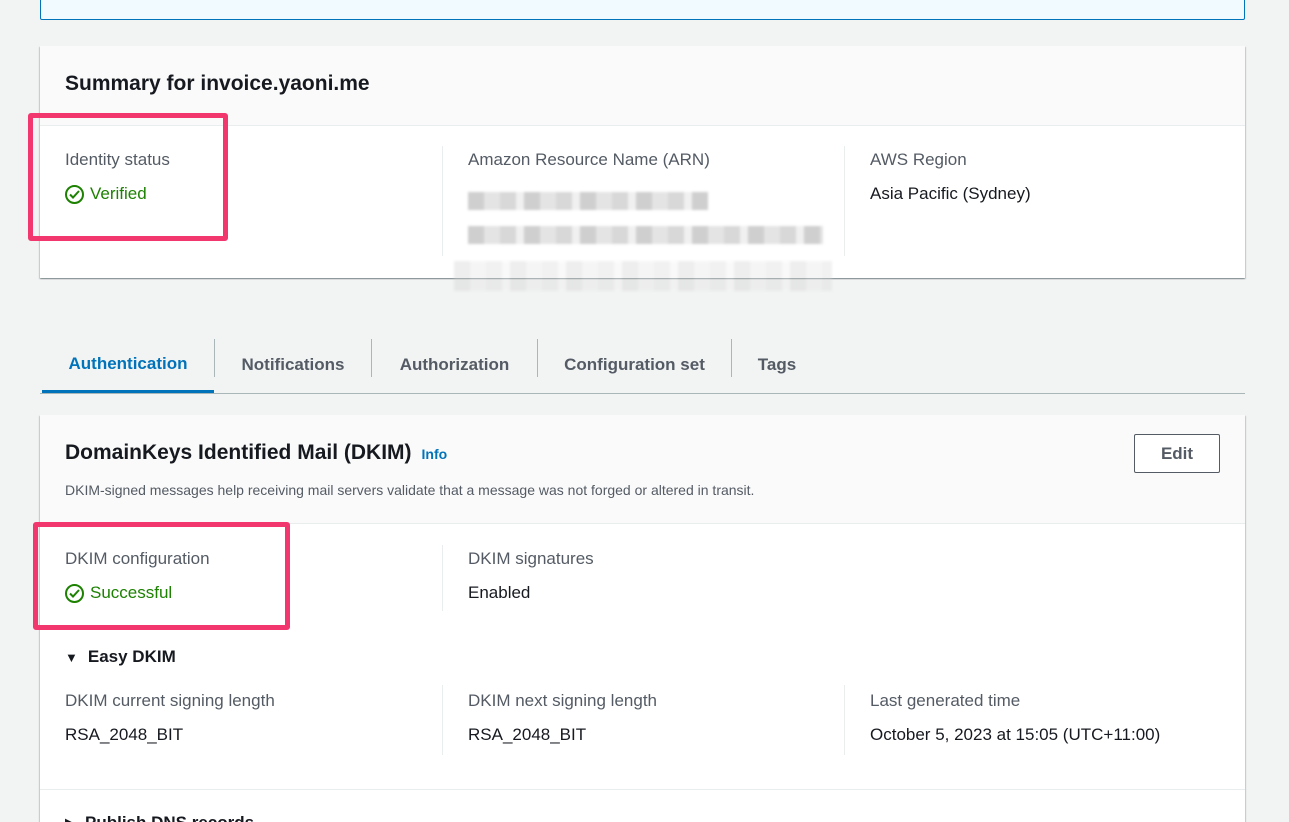 The height and width of the screenshot is (822, 1289). Describe the element at coordinates (642, 789) in the screenshot. I see `section-divider` at that location.